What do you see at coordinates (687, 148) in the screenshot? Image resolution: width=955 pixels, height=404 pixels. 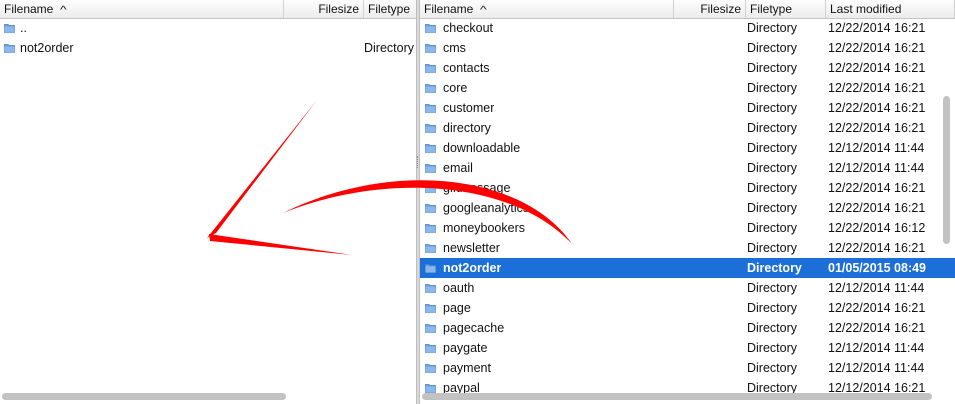 I see `remote-row: downloadable Directory 12/12/2014 11:44` at bounding box center [687, 148].